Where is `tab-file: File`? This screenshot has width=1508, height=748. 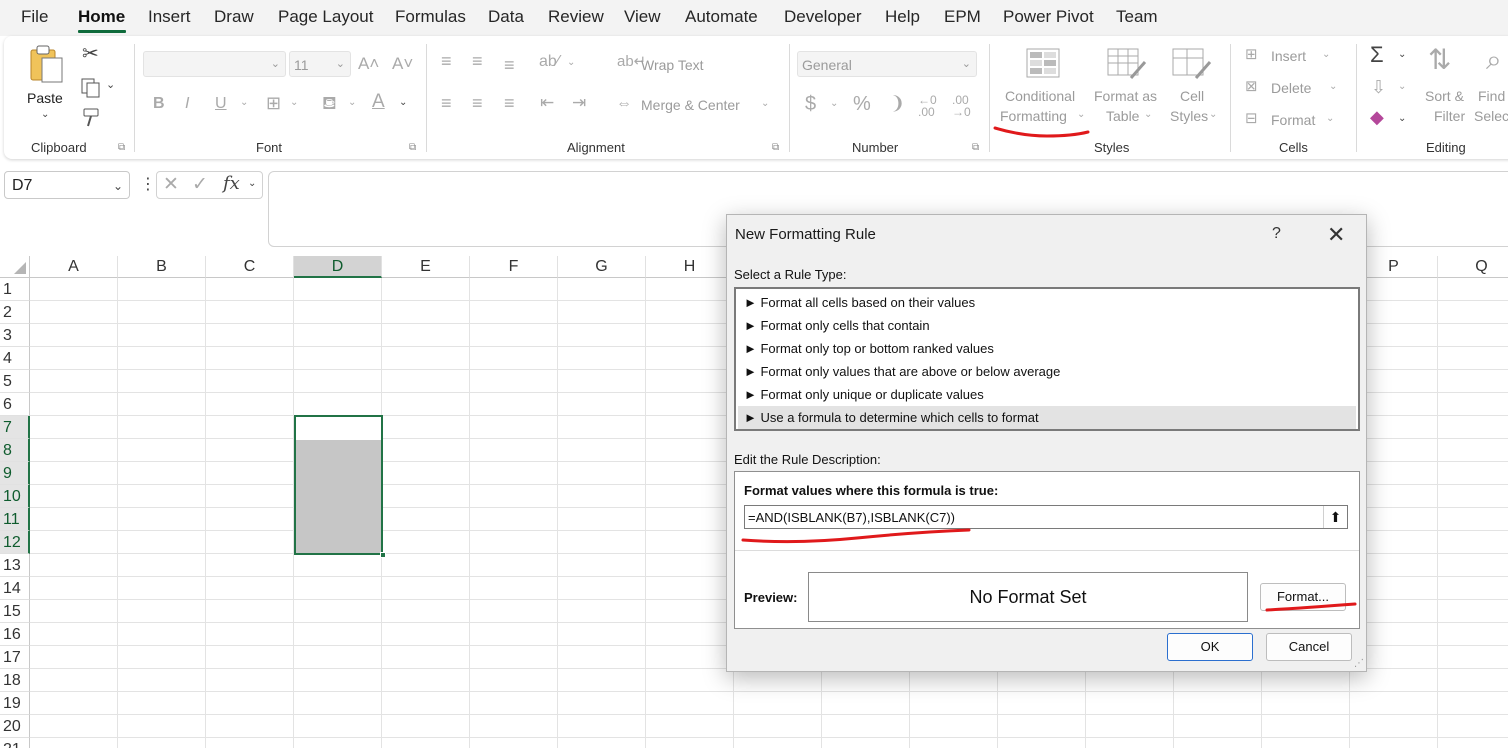 tab-file: File is located at coordinates (34, 17).